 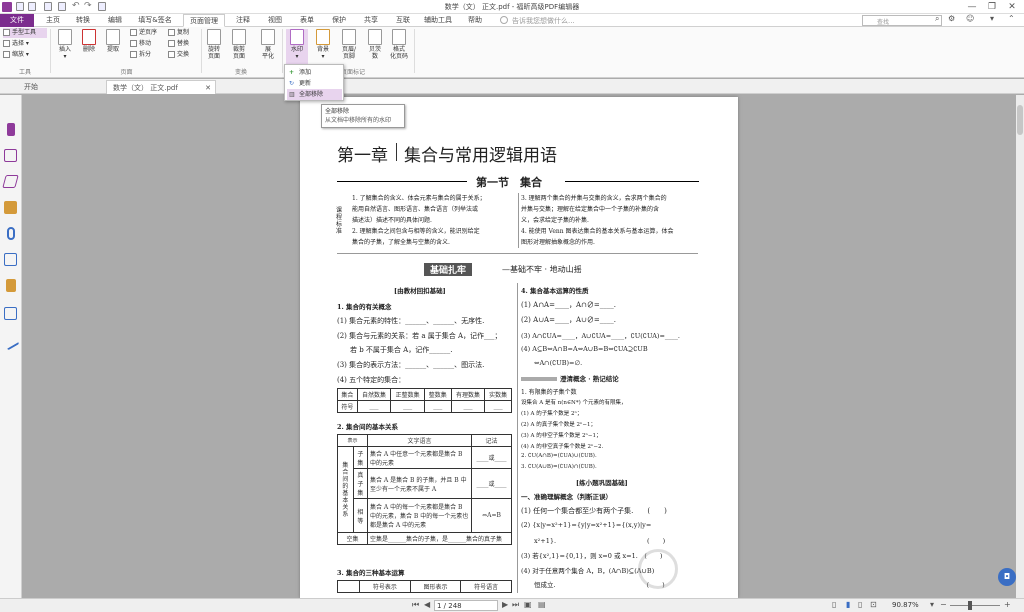 I want to click on last-page-button: ⏭, so click(x=515, y=605).